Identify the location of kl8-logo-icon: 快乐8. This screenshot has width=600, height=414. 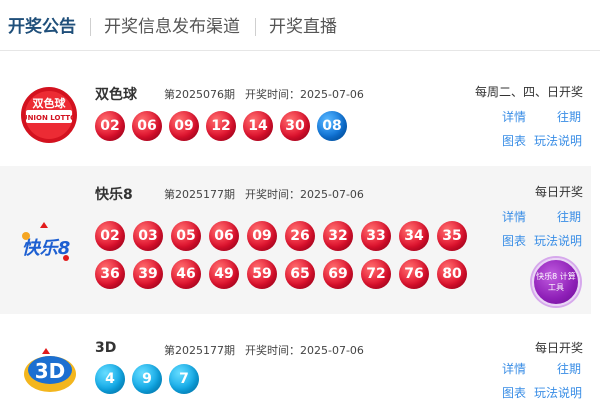
(46, 243).